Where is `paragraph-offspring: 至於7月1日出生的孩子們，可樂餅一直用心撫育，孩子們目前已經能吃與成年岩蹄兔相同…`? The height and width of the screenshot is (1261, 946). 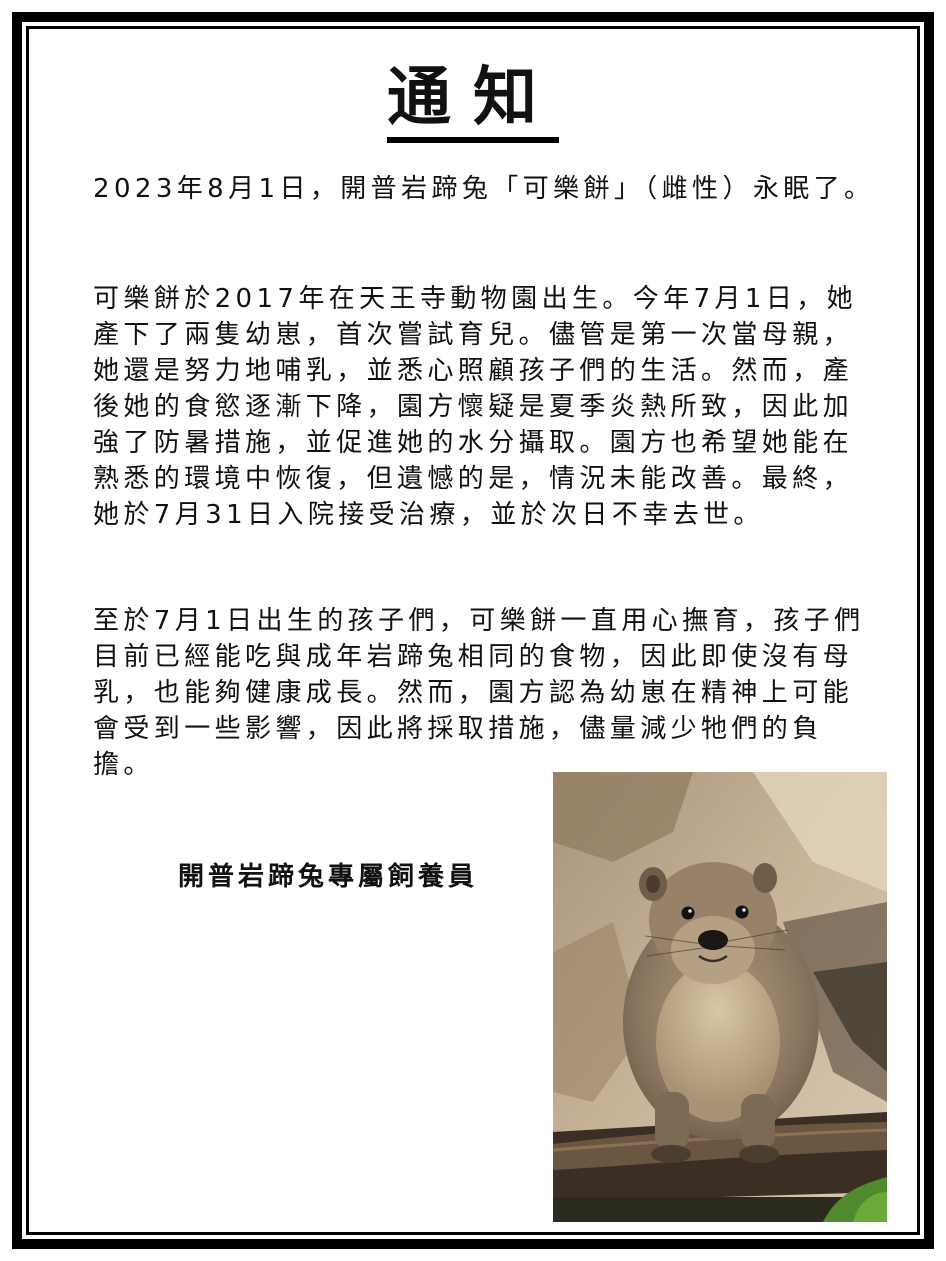
paragraph-offspring: 至於7月1日出生的孩子們，可樂餅一直用心撫育，孩子們目前已經能吃與成年岩蹄兔相同… is located at coordinates (479, 693).